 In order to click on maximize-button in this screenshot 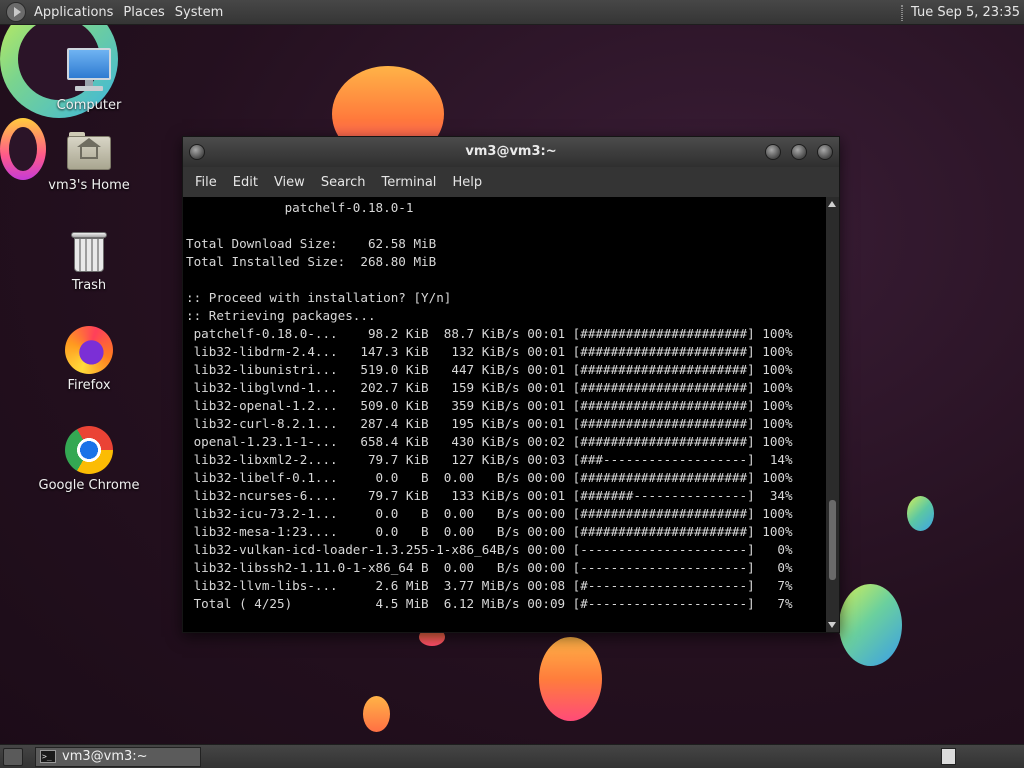, I will do `click(799, 152)`.